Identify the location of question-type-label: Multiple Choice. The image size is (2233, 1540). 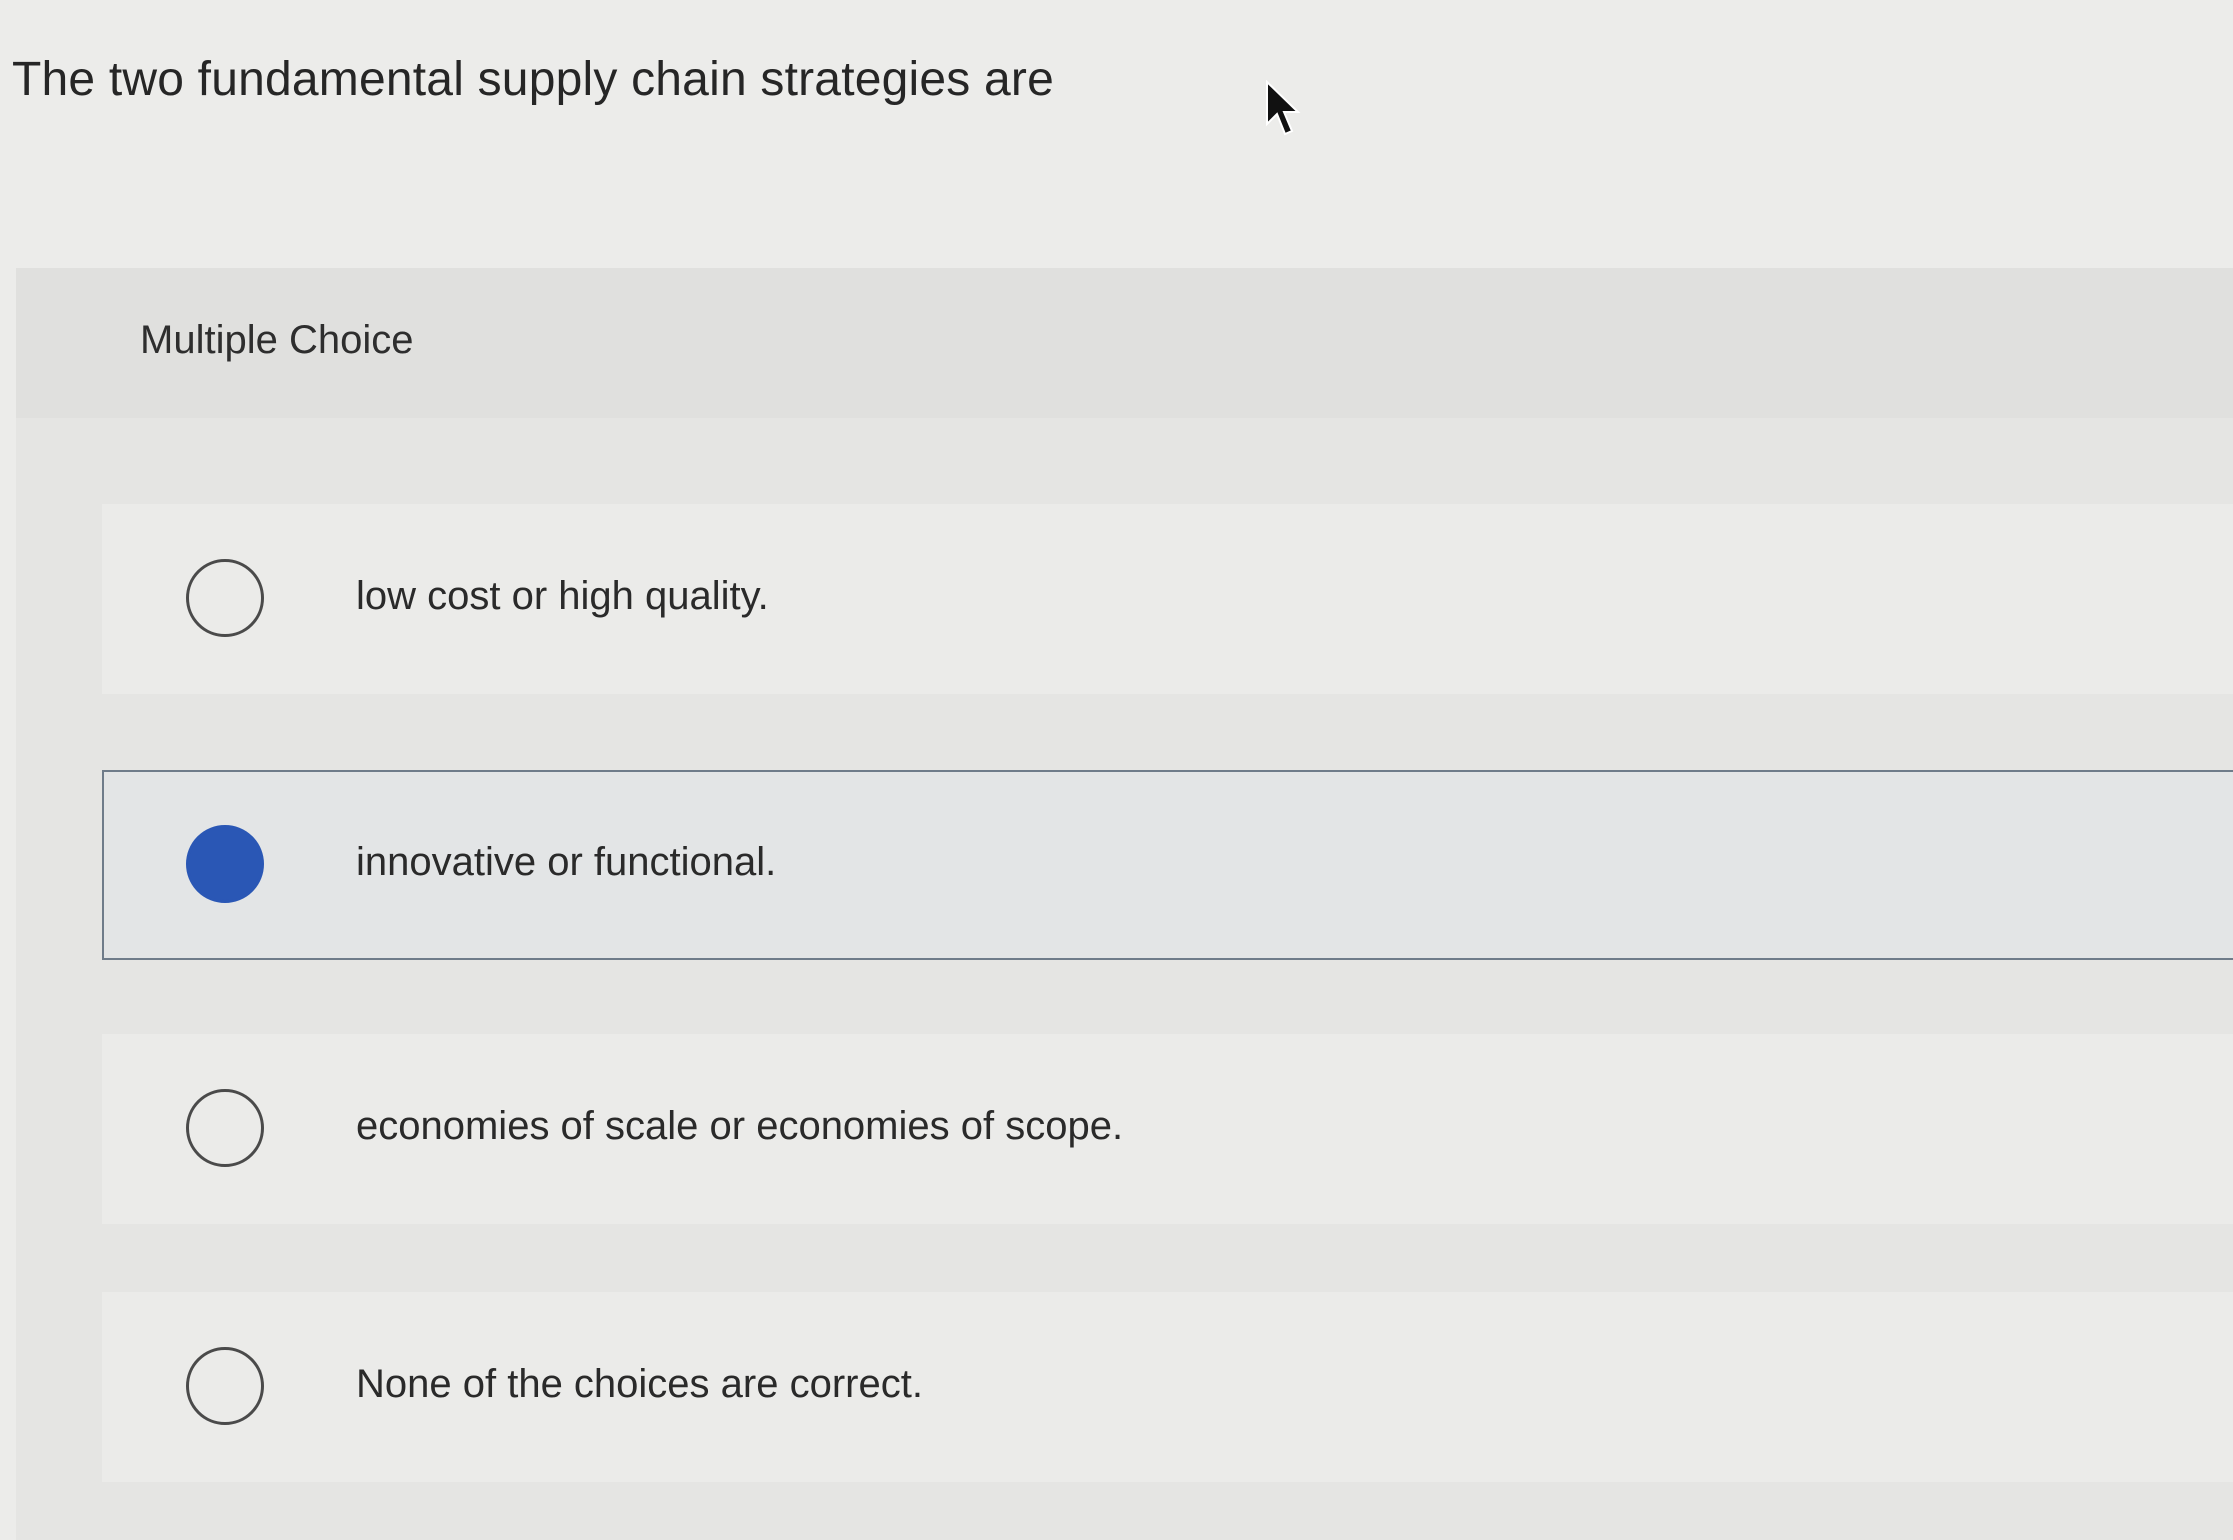
(277, 340).